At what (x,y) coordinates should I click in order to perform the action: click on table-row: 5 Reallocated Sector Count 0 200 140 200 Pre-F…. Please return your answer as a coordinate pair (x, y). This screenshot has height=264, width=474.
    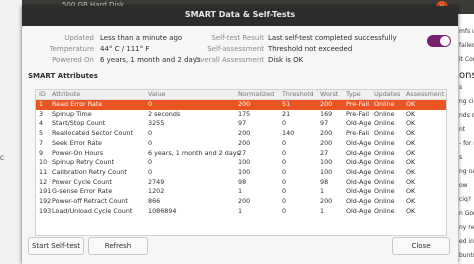
    Looking at the image, I should click on (241, 134).